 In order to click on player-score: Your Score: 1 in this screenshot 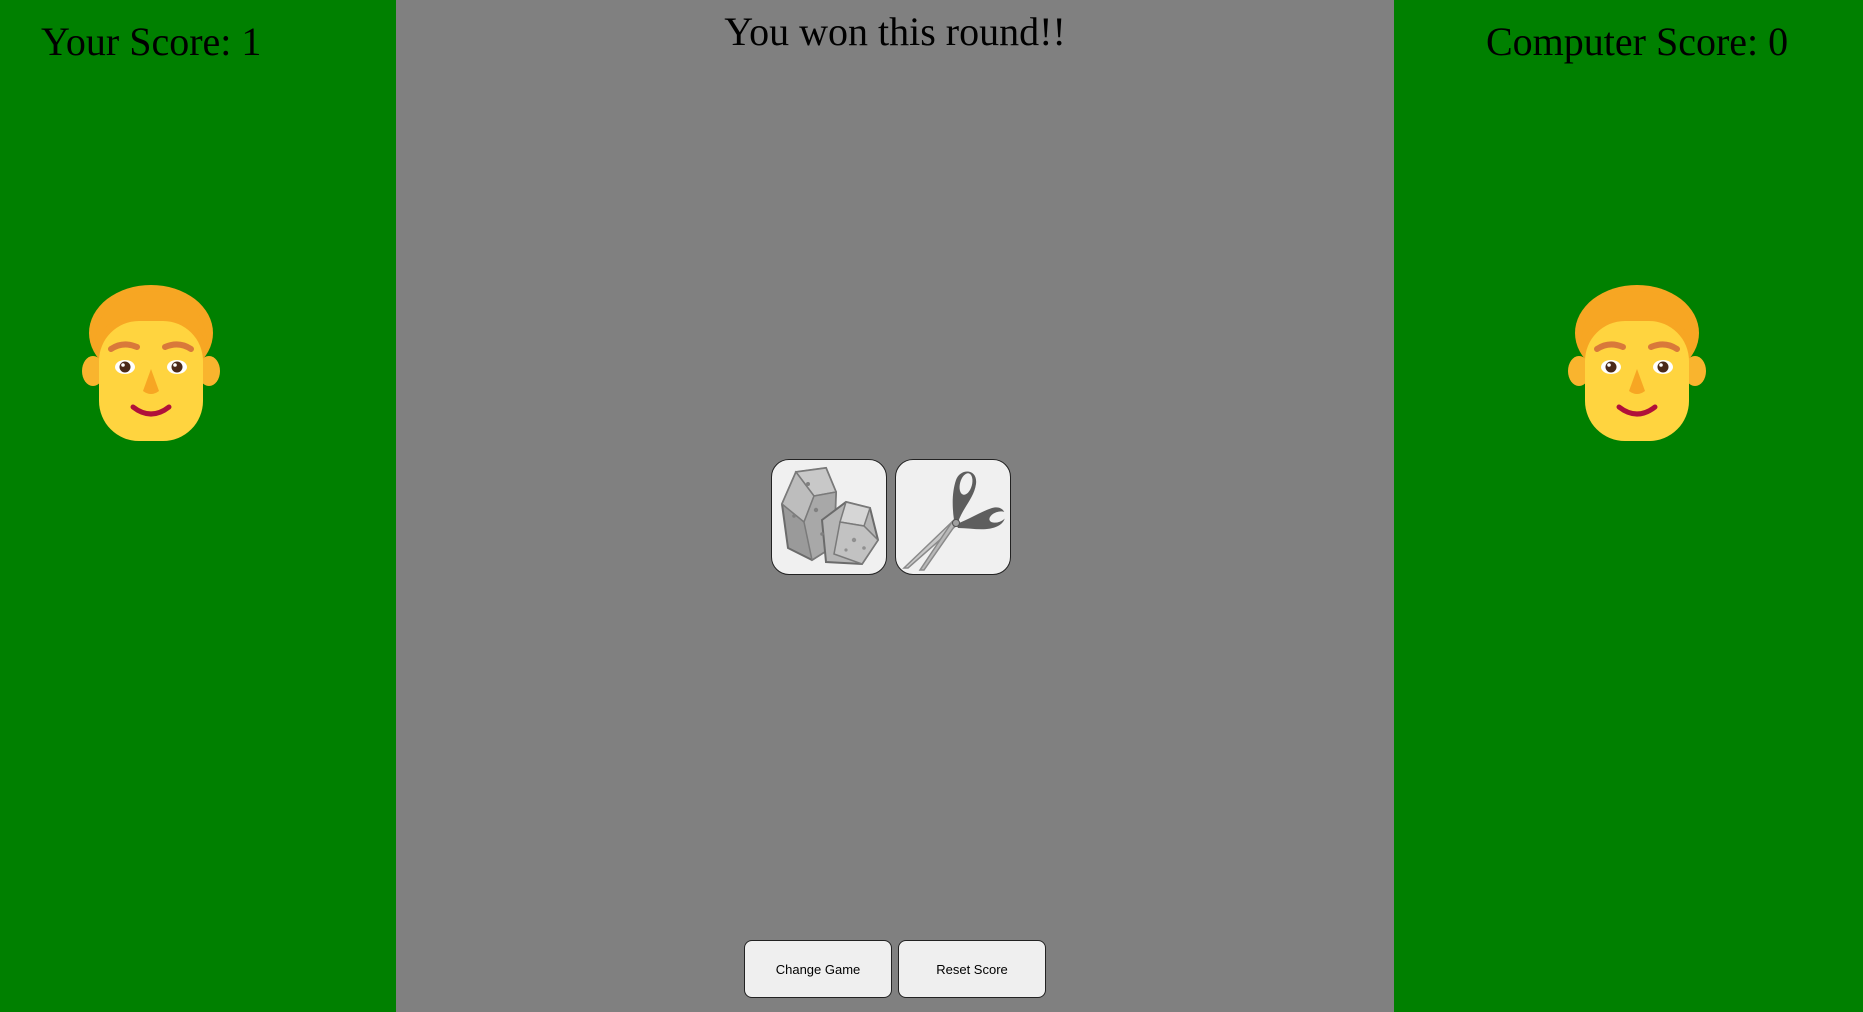, I will do `click(151, 41)`.